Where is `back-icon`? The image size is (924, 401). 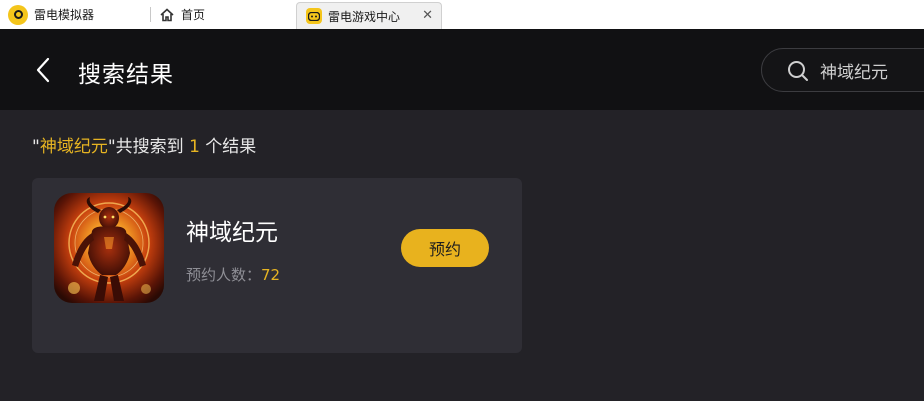 back-icon is located at coordinates (45, 70).